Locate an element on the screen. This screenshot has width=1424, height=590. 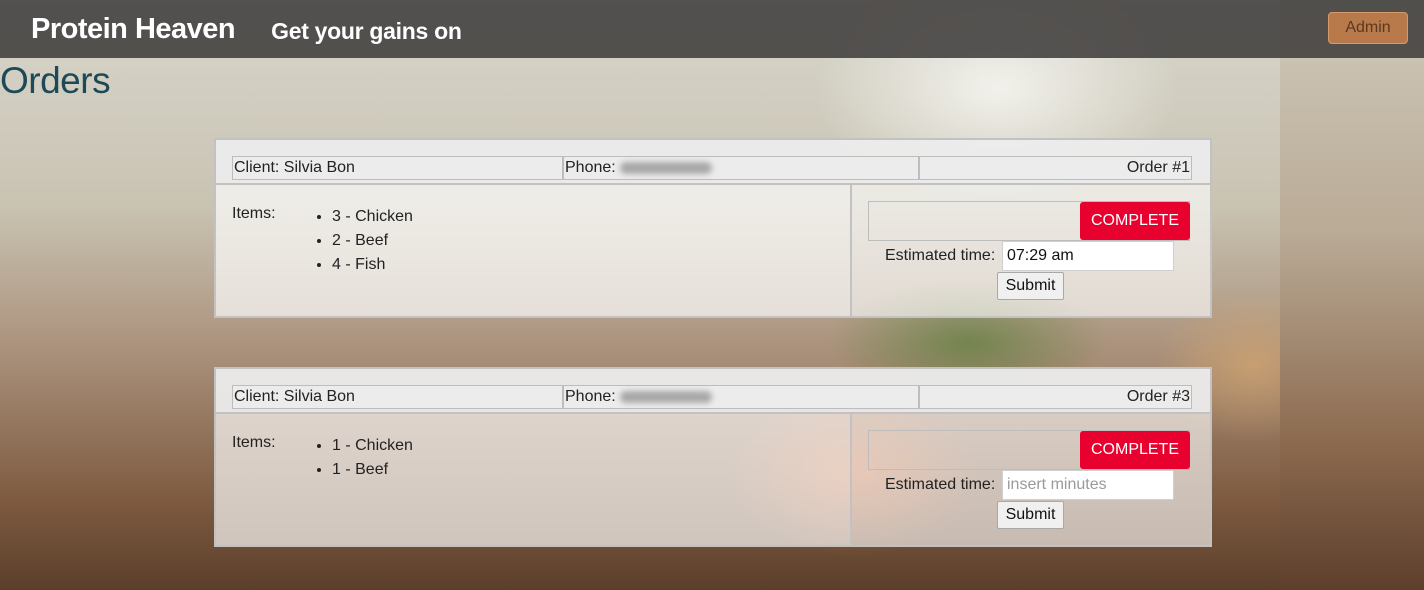
list-item: 2 - Beef is located at coordinates (372, 241).